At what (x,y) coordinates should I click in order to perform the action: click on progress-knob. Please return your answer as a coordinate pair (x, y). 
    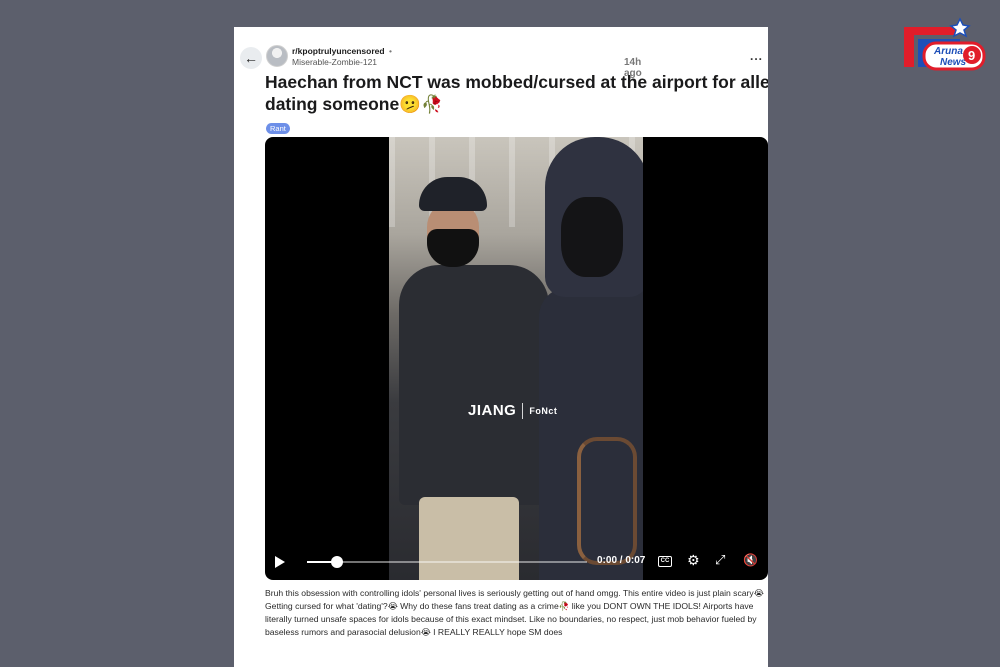
    Looking at the image, I should click on (337, 562).